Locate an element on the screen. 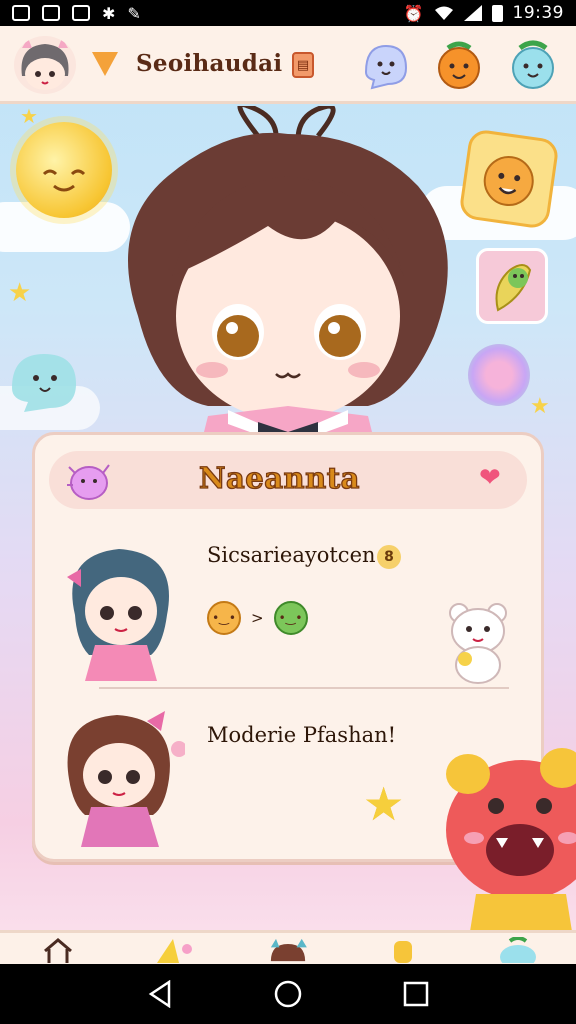 The image size is (576, 1024). blue-mascot-icon is located at coordinates (533, 65).